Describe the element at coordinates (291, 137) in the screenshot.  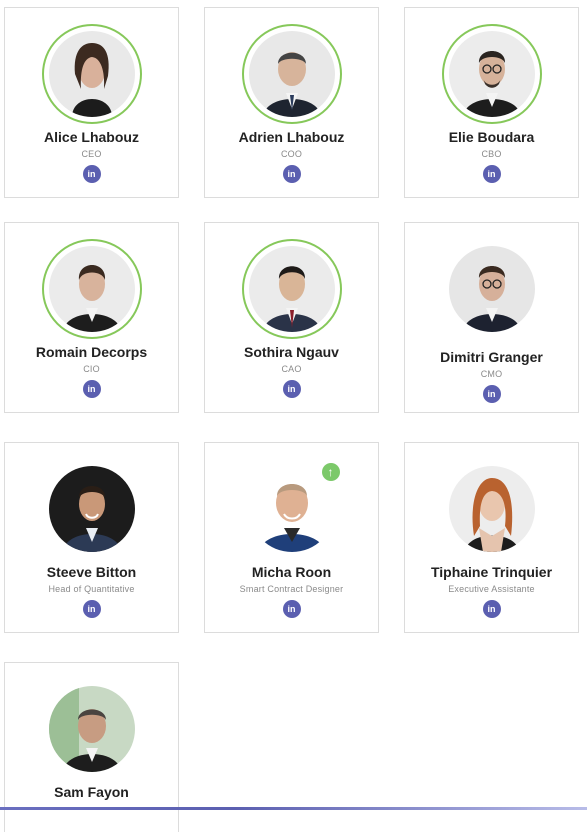
I see `member-name: Adrien Lhabouz` at that location.